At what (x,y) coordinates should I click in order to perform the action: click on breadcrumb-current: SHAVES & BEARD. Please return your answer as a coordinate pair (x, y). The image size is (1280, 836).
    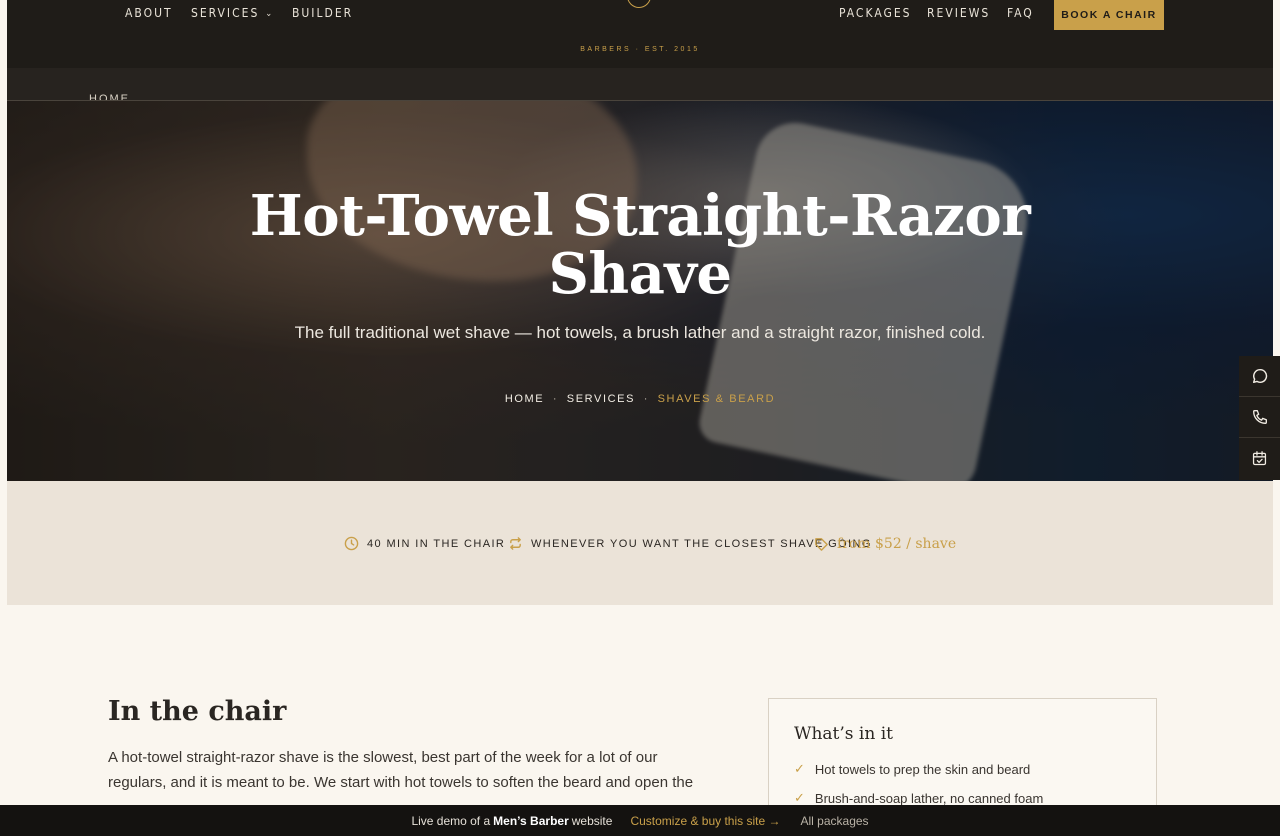
    Looking at the image, I should click on (716, 399).